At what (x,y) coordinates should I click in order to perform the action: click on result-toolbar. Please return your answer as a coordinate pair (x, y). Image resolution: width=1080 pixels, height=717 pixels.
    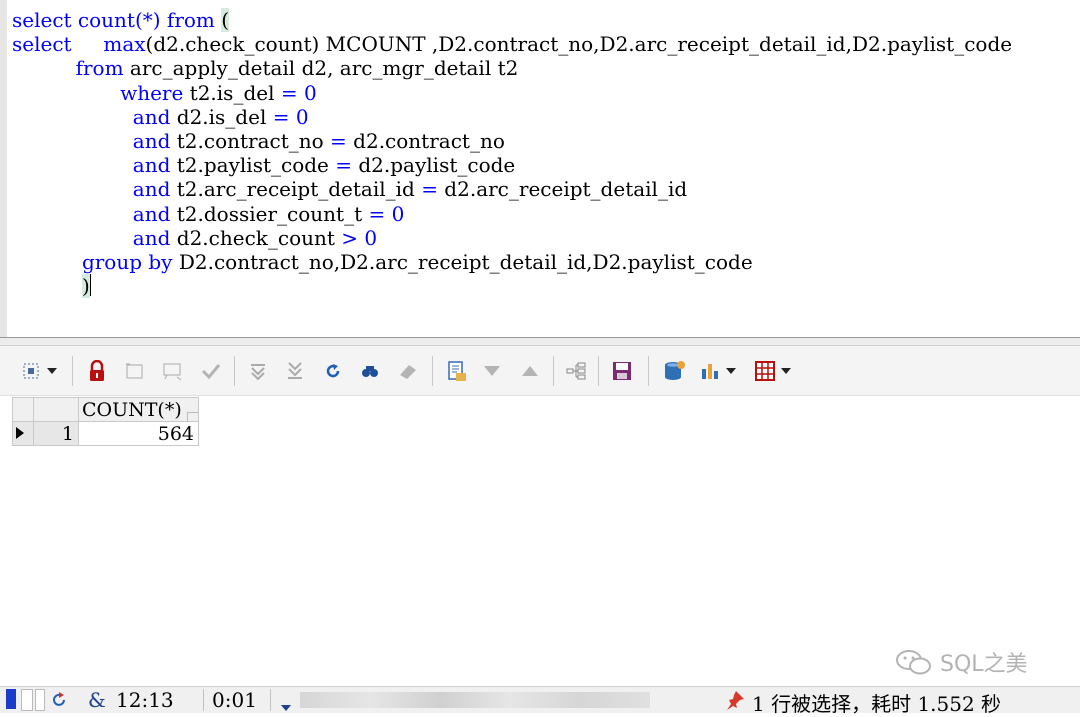
    Looking at the image, I should click on (540, 371).